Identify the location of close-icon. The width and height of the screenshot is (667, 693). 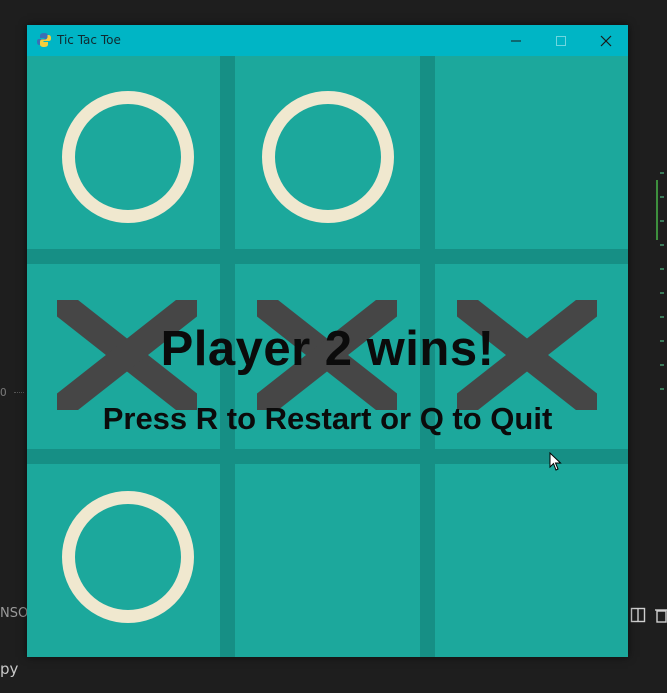
(605, 40).